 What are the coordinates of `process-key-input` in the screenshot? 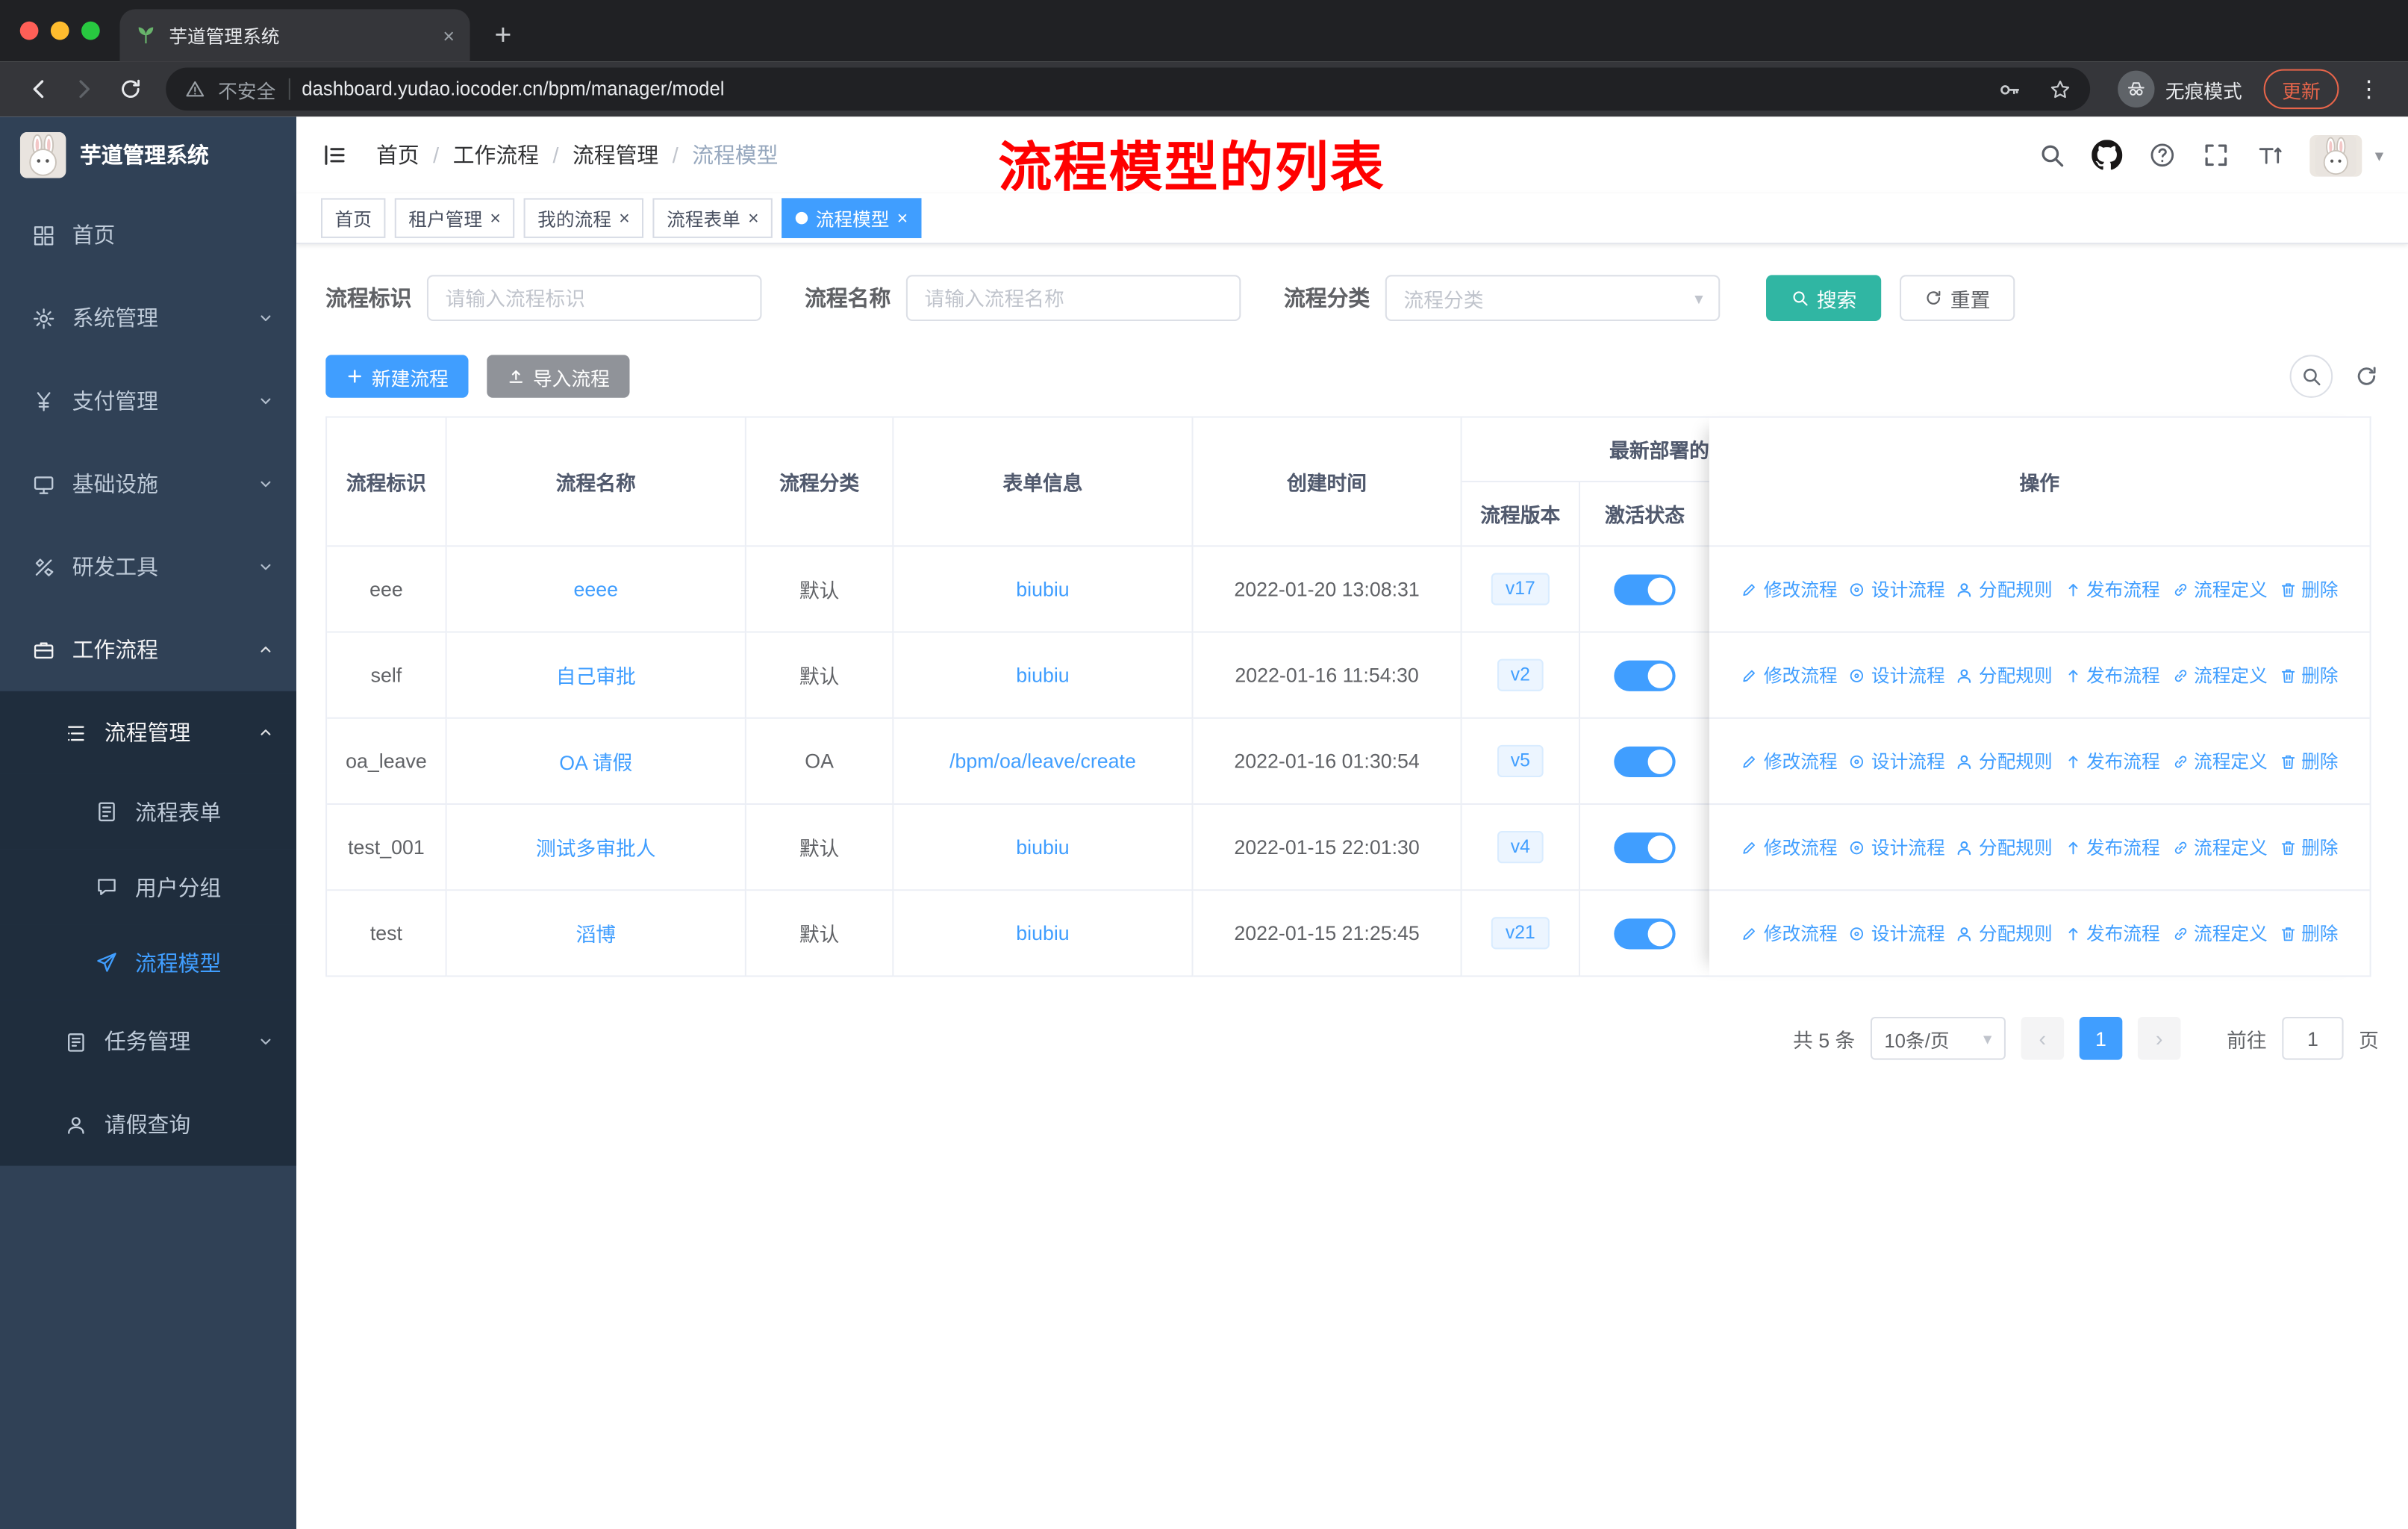 It's located at (594, 298).